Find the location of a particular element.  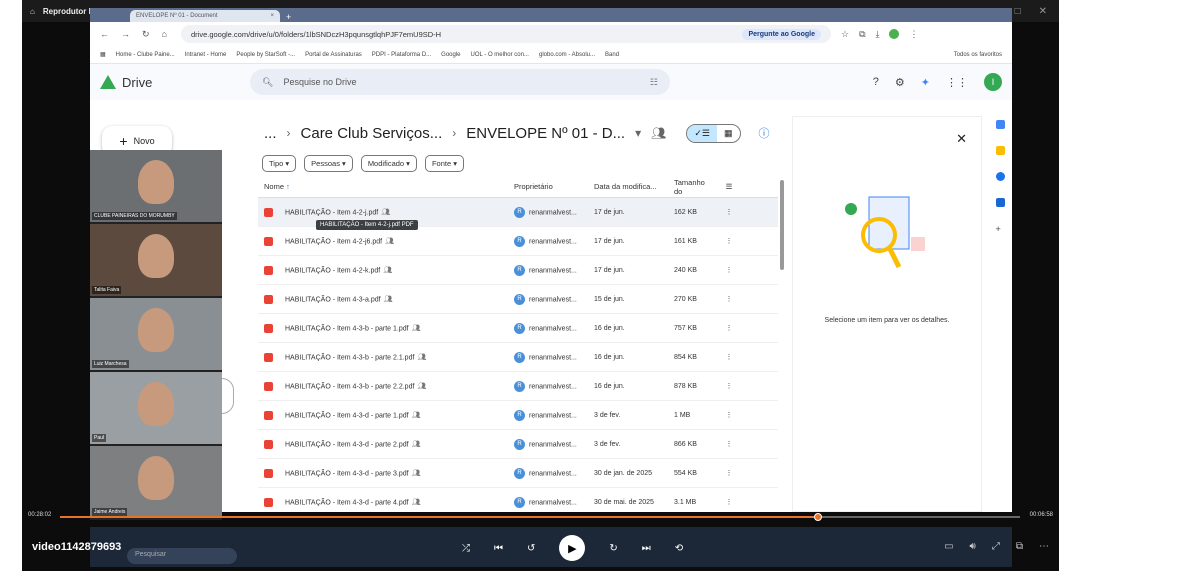

maximize-icon: □ is located at coordinates (1018, 11).